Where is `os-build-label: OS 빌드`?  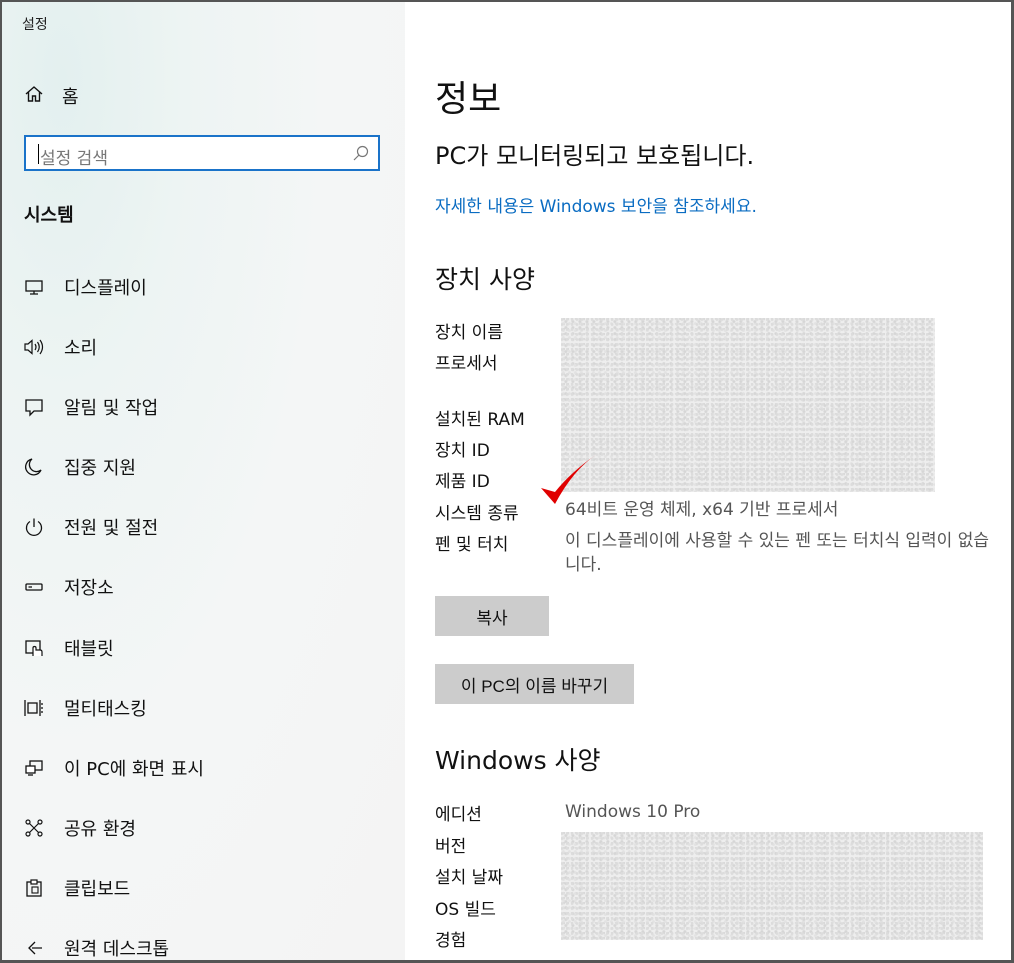 os-build-label: OS 빌드 is located at coordinates (465, 910).